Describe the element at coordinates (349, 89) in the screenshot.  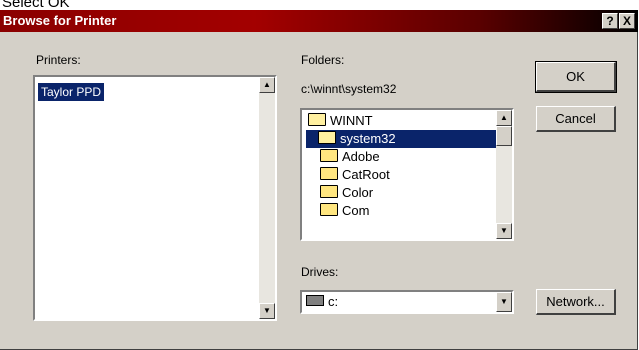
I see `current-path: c:\winnt\system32` at that location.